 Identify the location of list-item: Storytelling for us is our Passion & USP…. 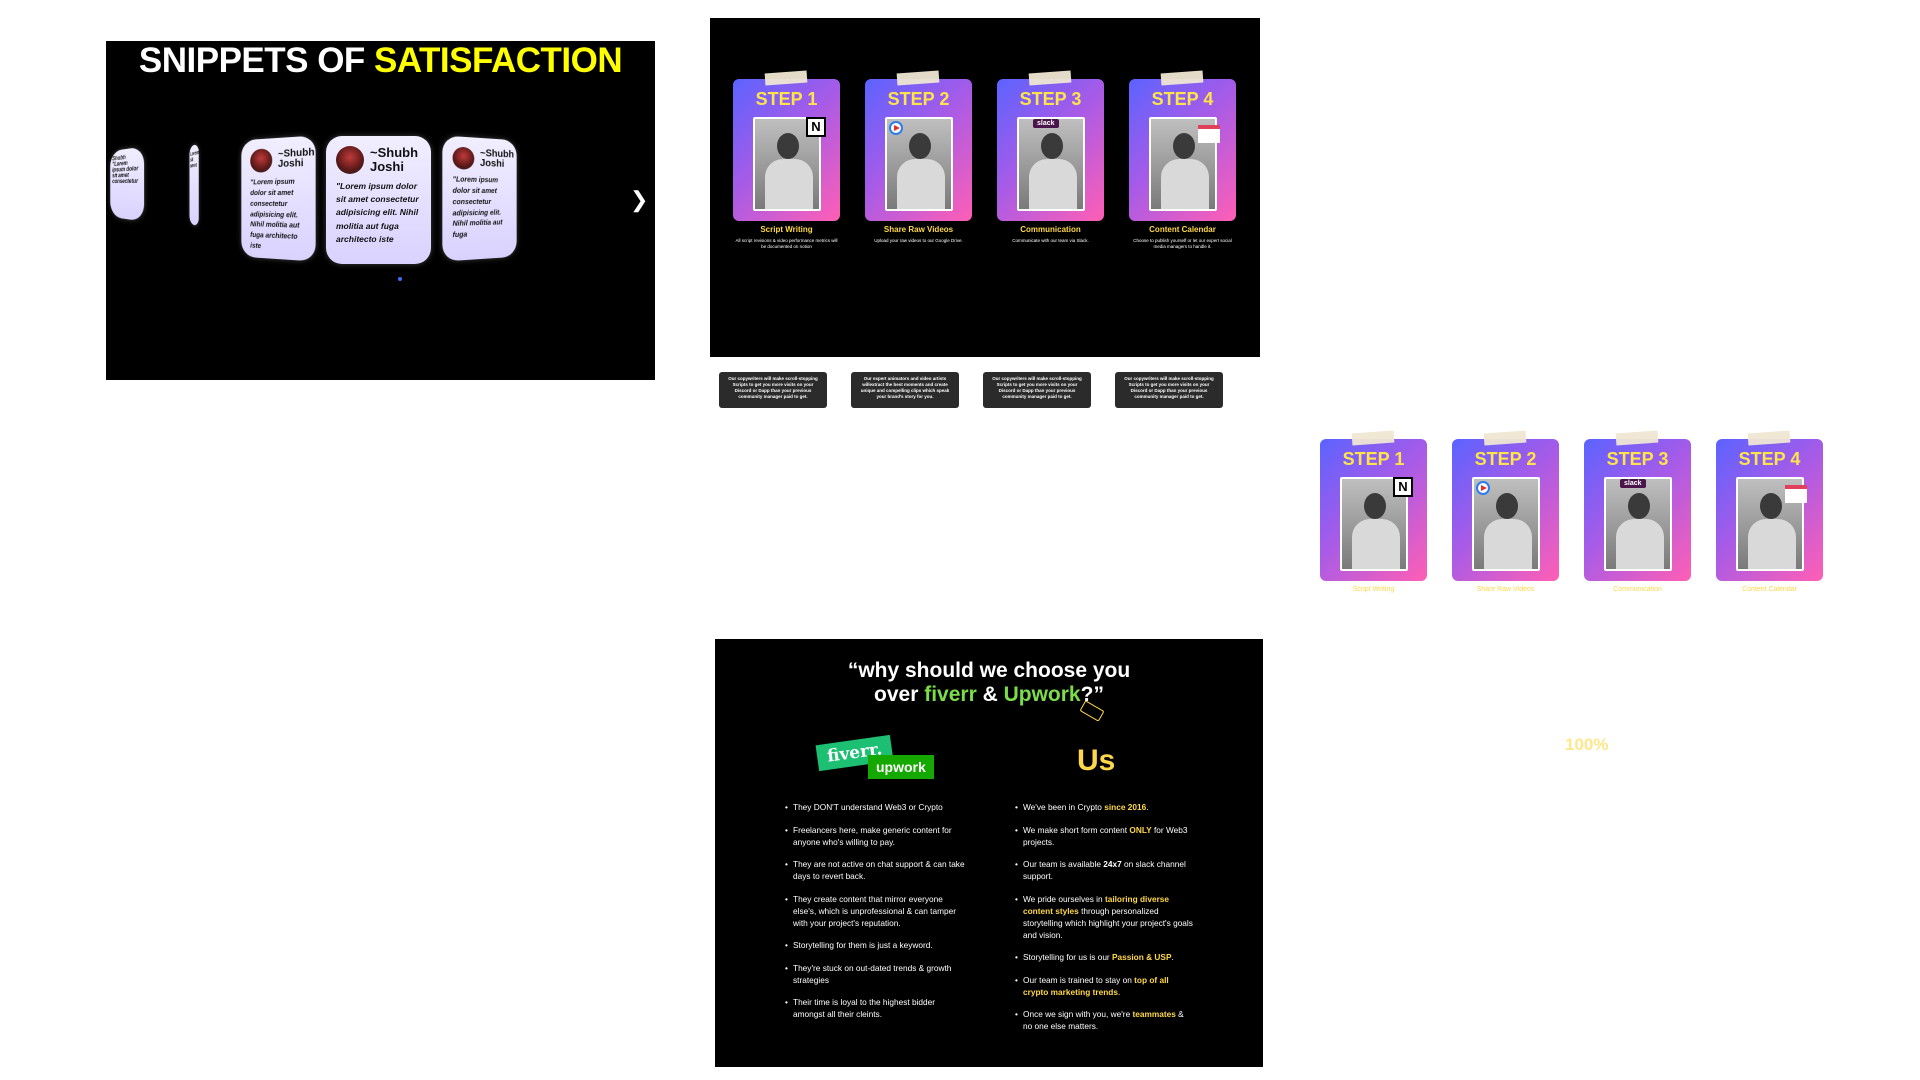
(1105, 957).